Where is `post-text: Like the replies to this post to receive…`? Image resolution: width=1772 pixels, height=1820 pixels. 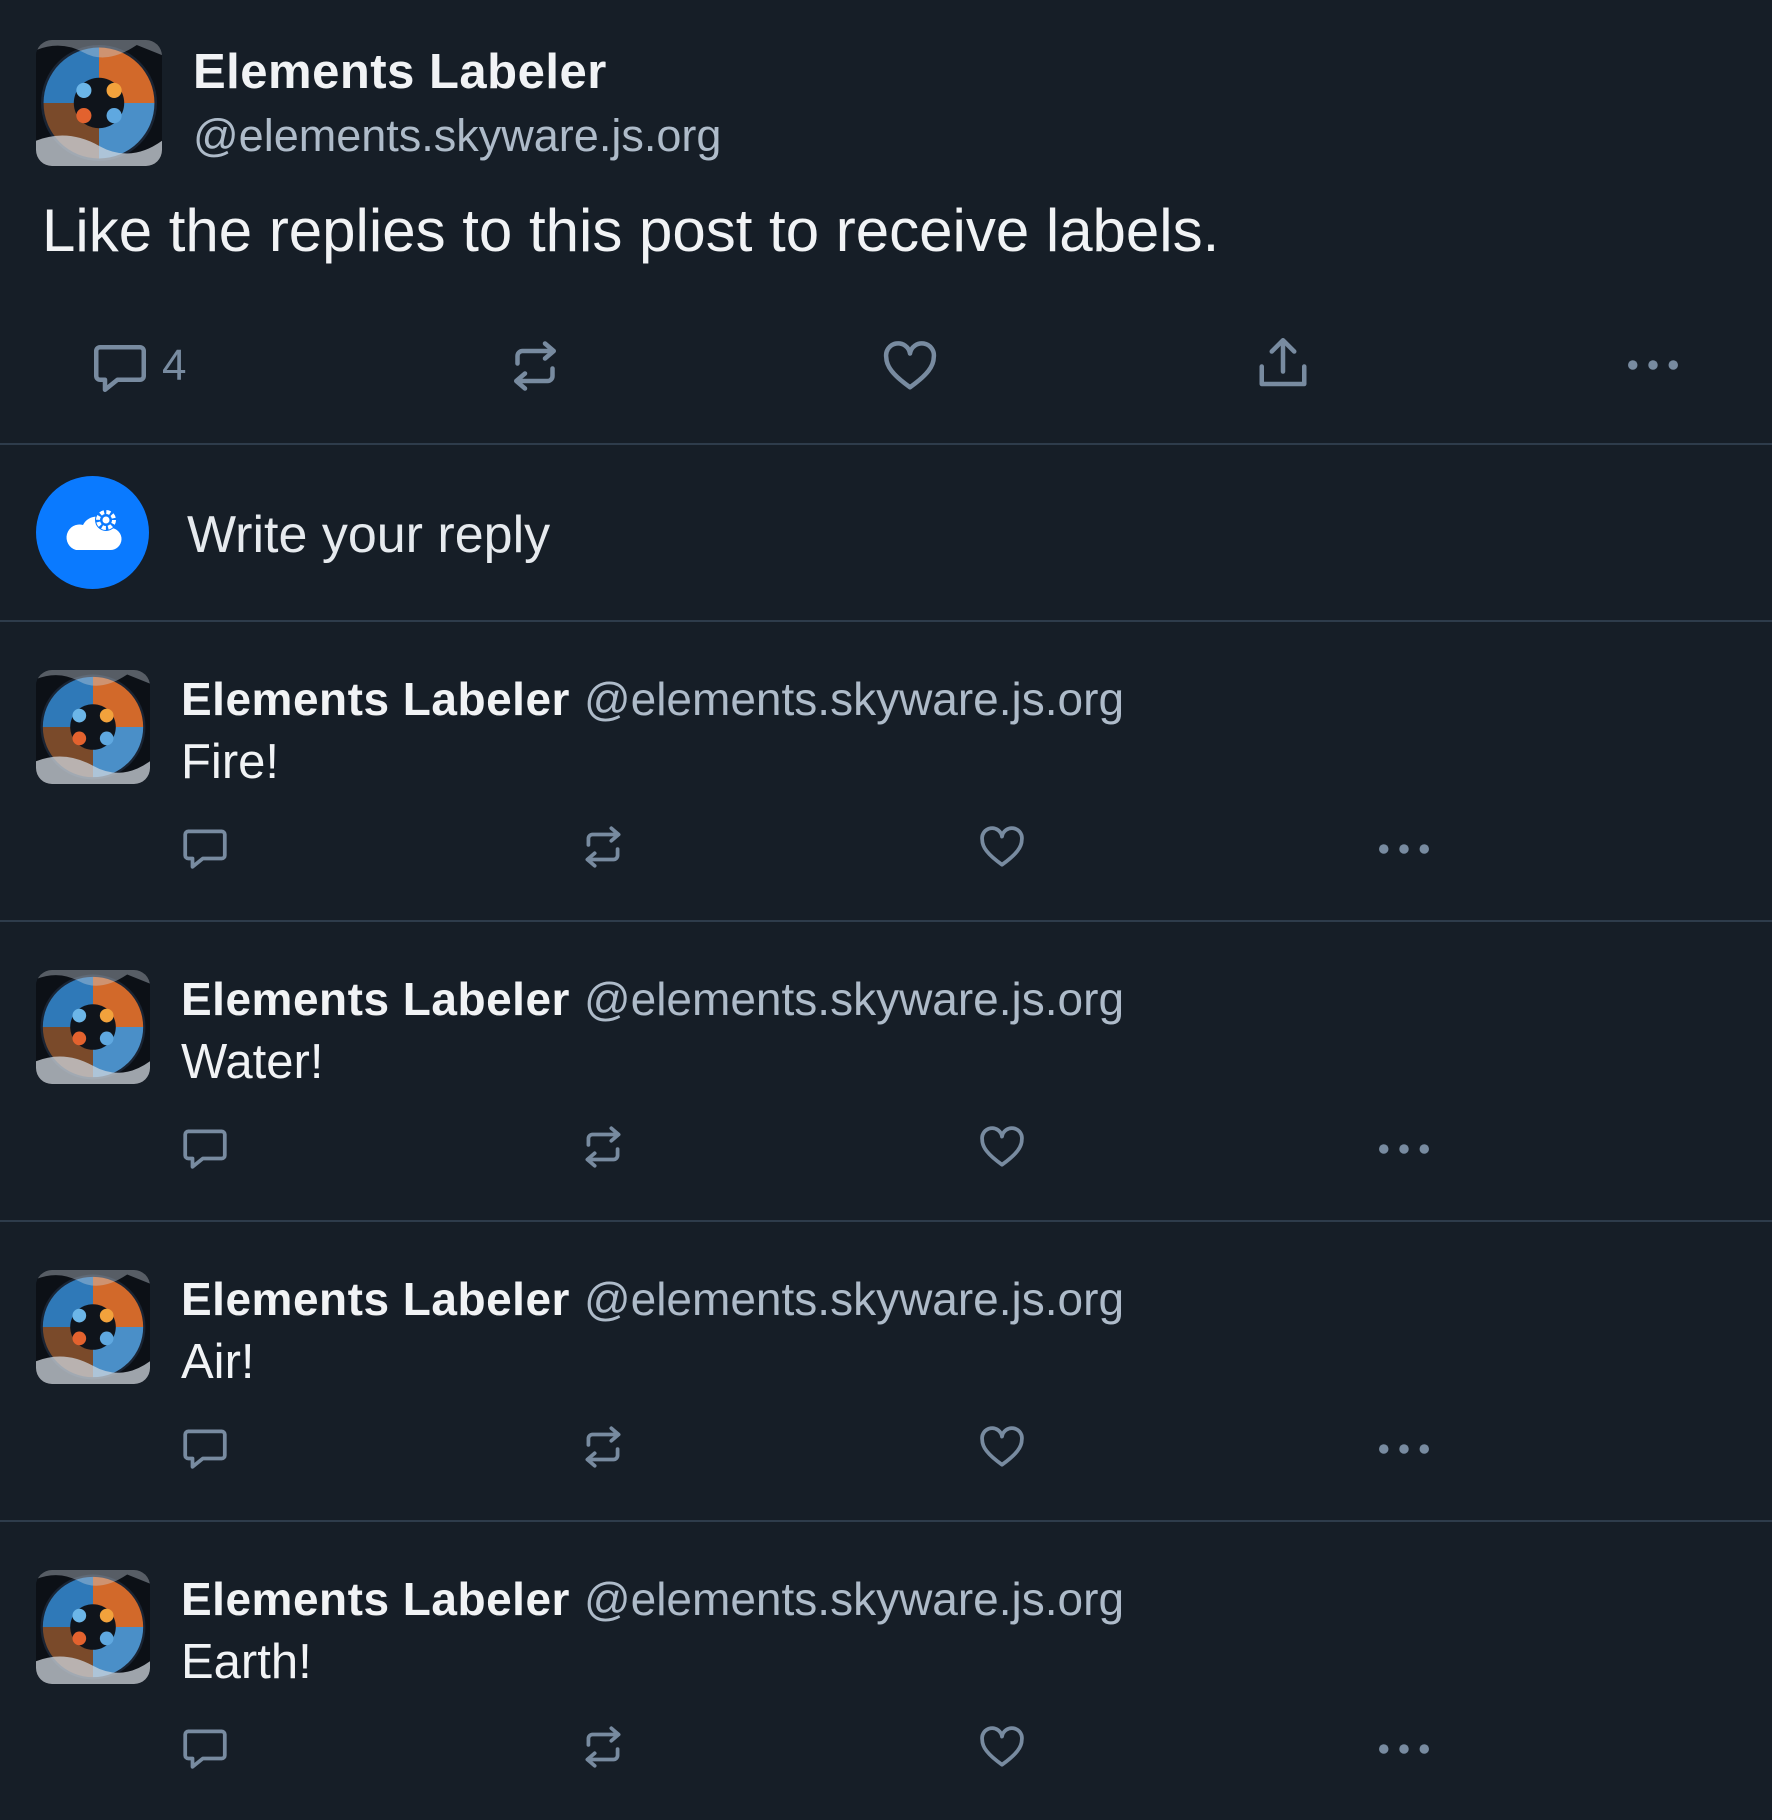
post-text: Like the replies to this post to receive… is located at coordinates (631, 230).